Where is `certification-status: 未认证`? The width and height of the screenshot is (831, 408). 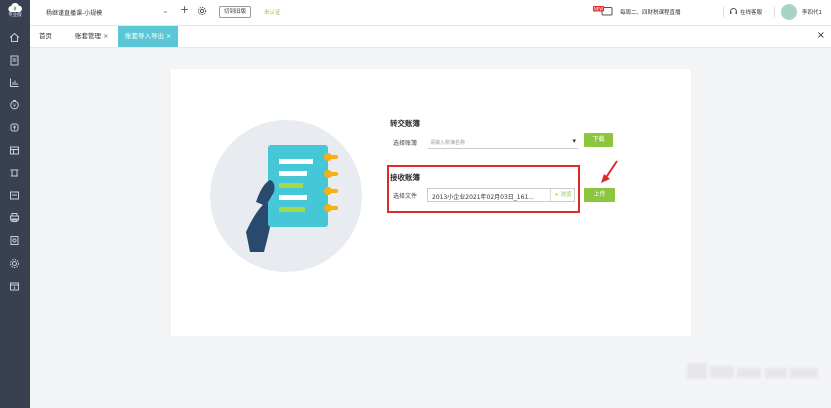
certification-status: 未认证 is located at coordinates (272, 12).